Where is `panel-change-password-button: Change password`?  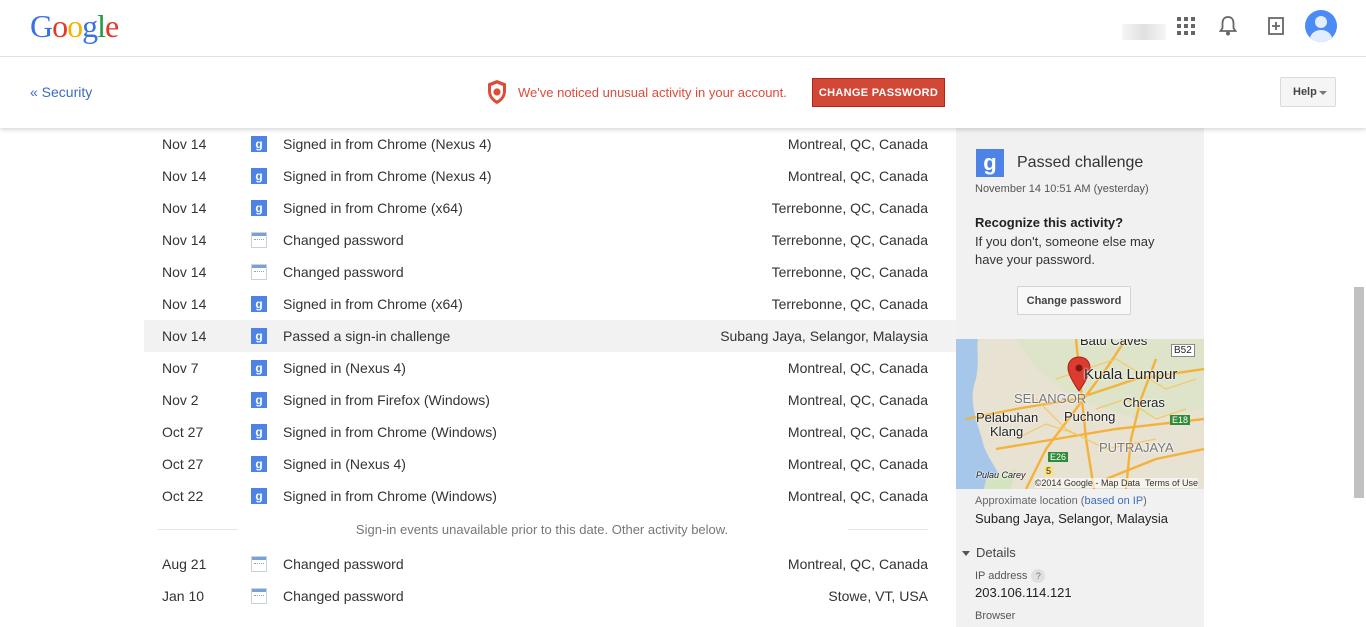
panel-change-password-button: Change password is located at coordinates (1074, 300).